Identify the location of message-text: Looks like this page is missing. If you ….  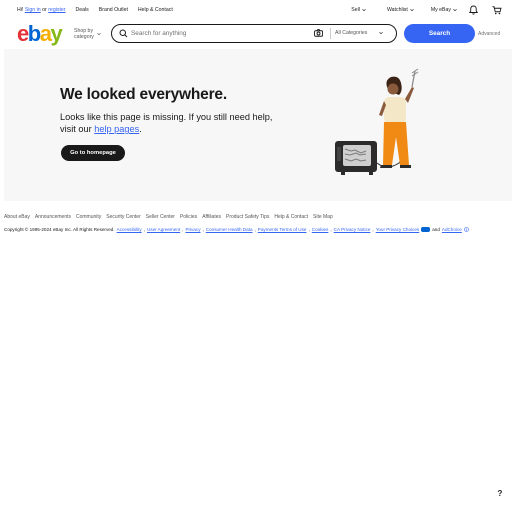
(166, 123).